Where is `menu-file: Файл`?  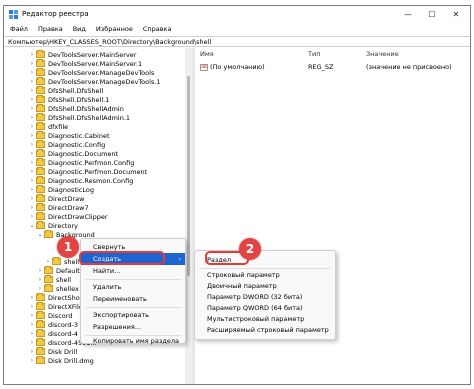
menu-file: Файл is located at coordinates (19, 29).